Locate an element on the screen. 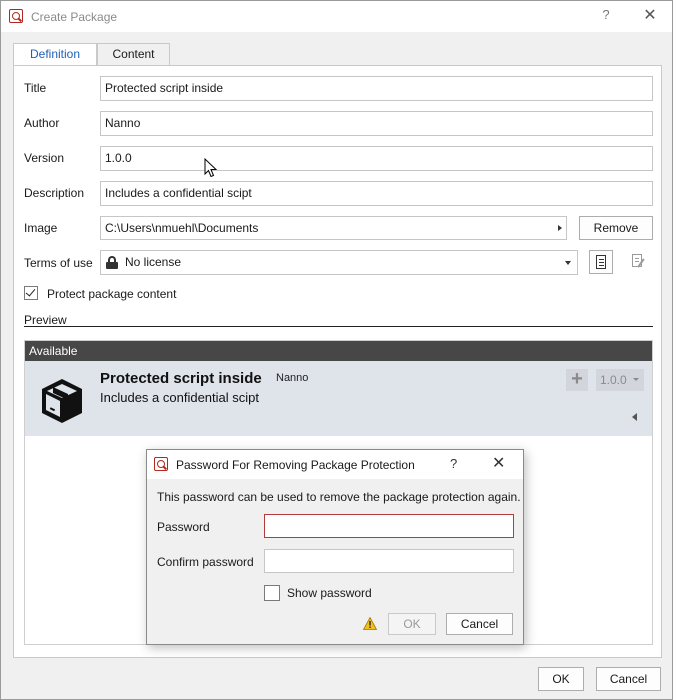 The height and width of the screenshot is (700, 673). confirm-password-input is located at coordinates (389, 561).